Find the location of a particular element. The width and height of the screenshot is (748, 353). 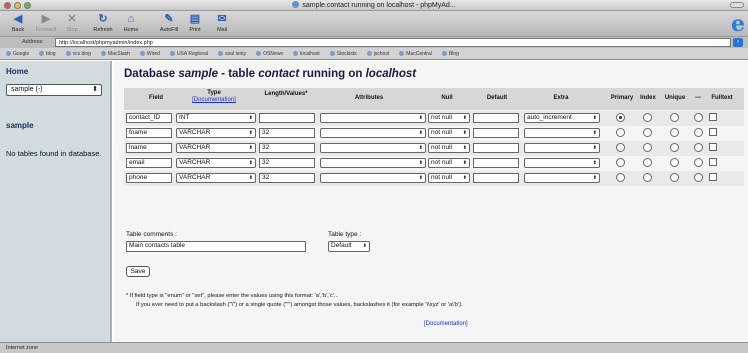

back-button: ◀ Back is located at coordinates (18, 23).